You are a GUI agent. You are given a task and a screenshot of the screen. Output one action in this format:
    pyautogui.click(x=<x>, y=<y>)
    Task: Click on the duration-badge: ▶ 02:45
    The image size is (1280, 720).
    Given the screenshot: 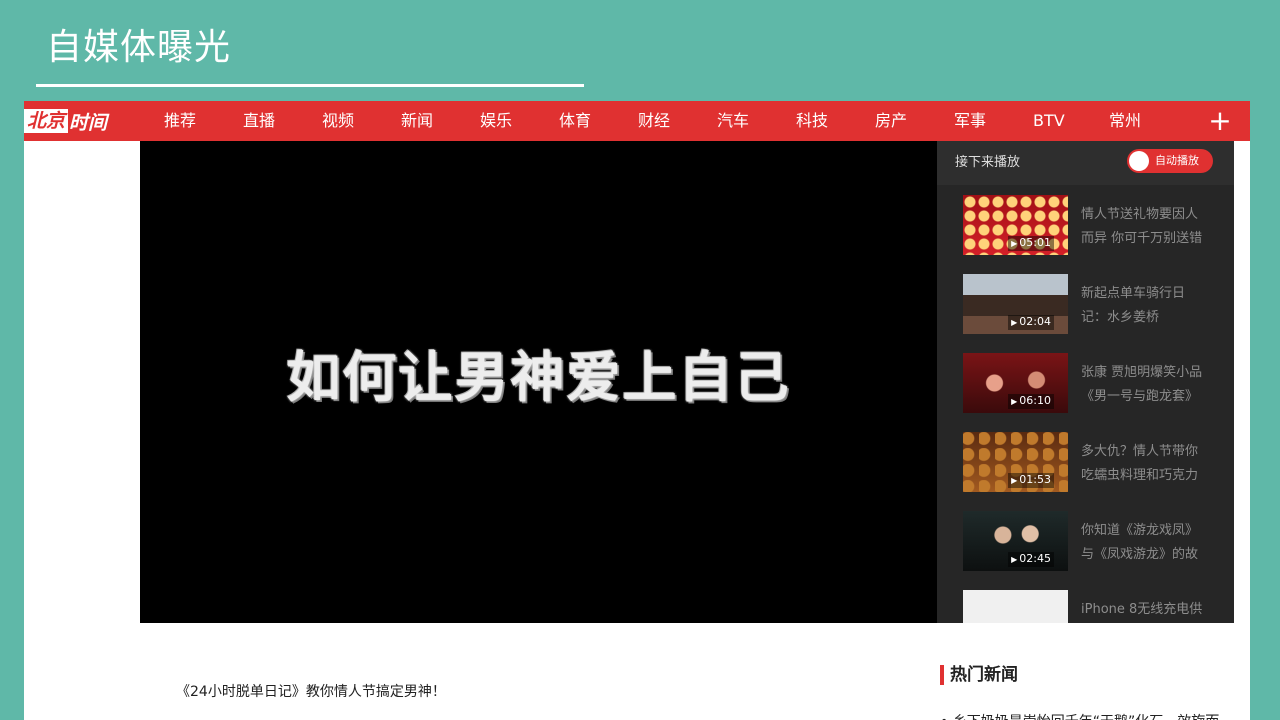 What is the action you would take?
    pyautogui.click(x=1031, y=559)
    